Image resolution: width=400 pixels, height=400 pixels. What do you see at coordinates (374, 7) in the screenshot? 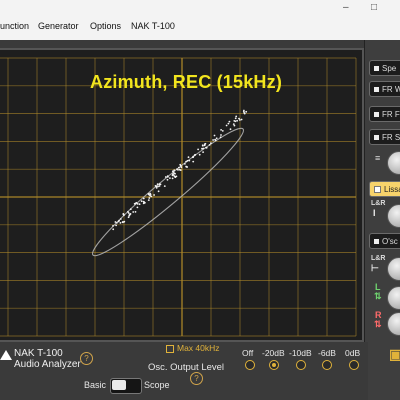
I see `maximize-button: □` at bounding box center [374, 7].